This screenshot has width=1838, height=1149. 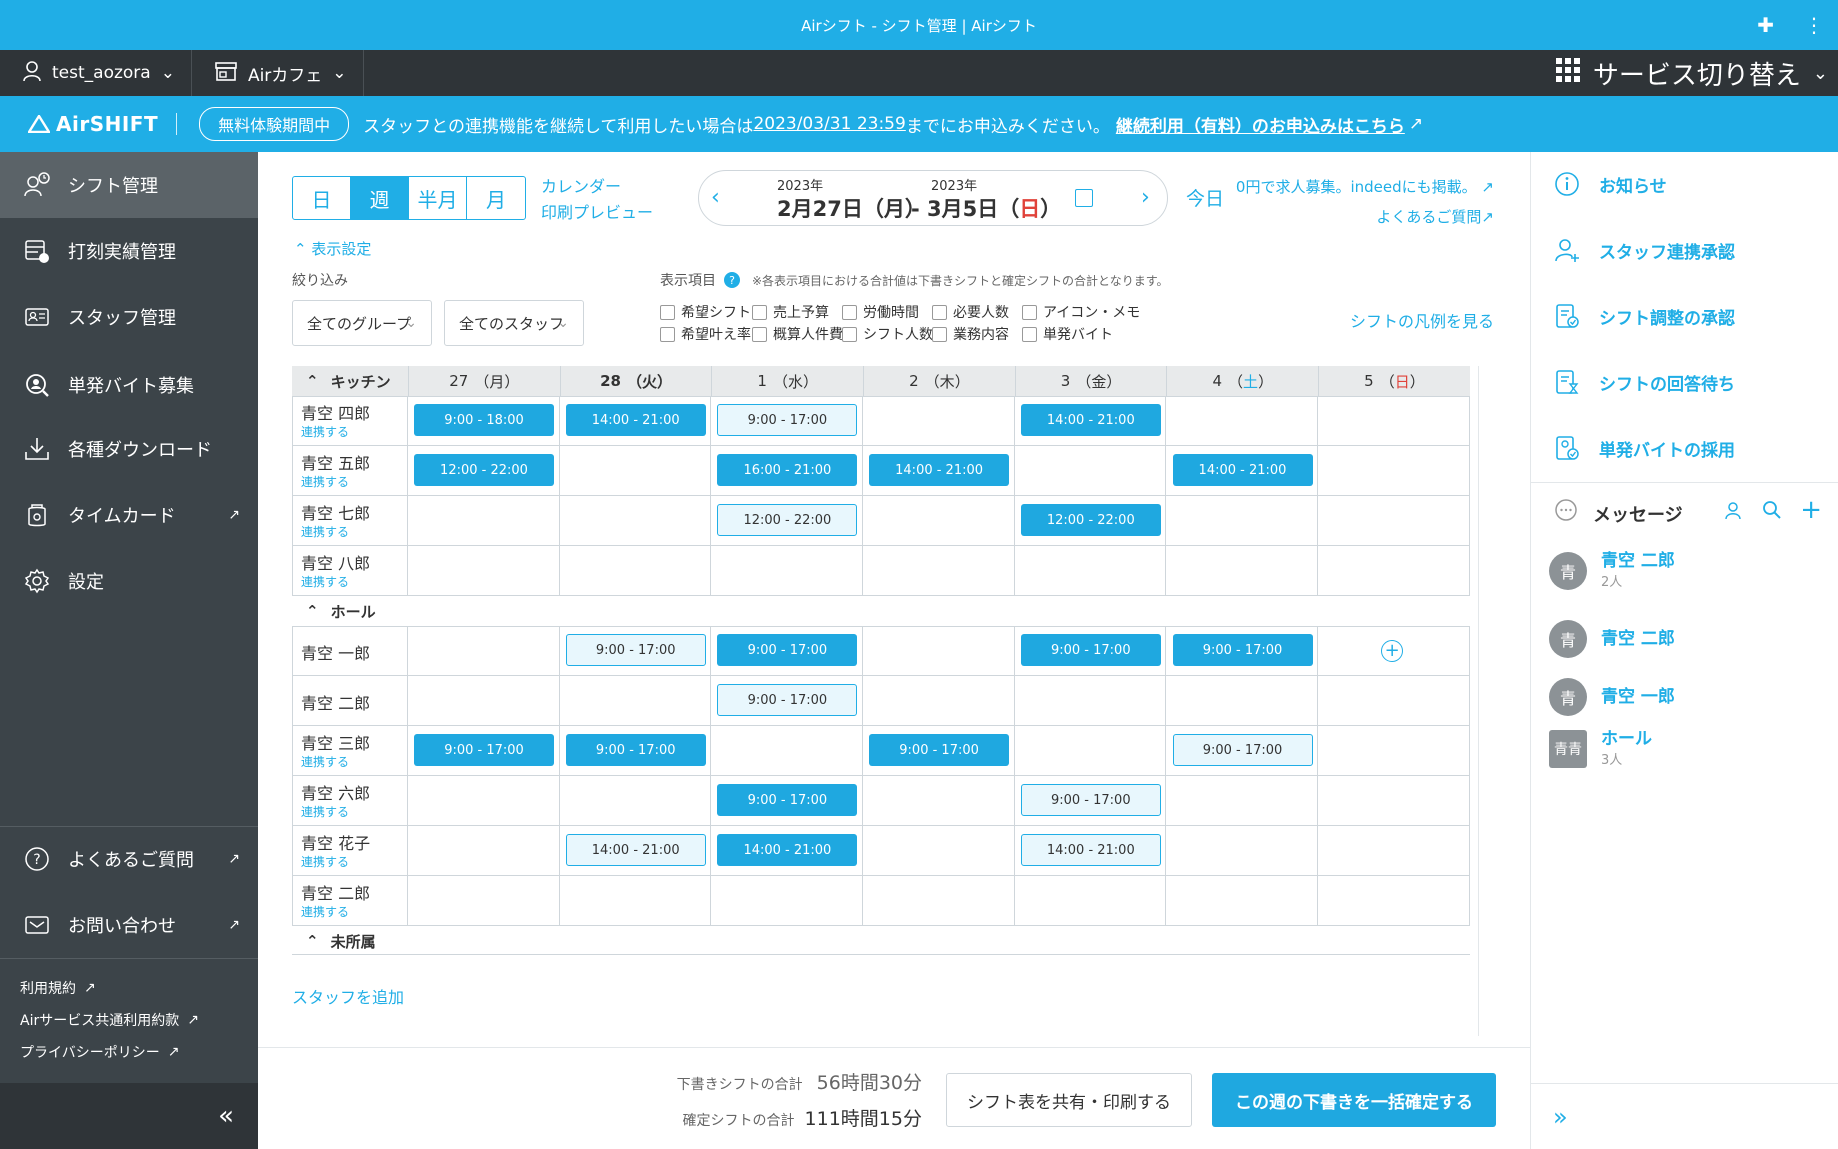 I want to click on staff-name: 青空 四郎, so click(x=354, y=412).